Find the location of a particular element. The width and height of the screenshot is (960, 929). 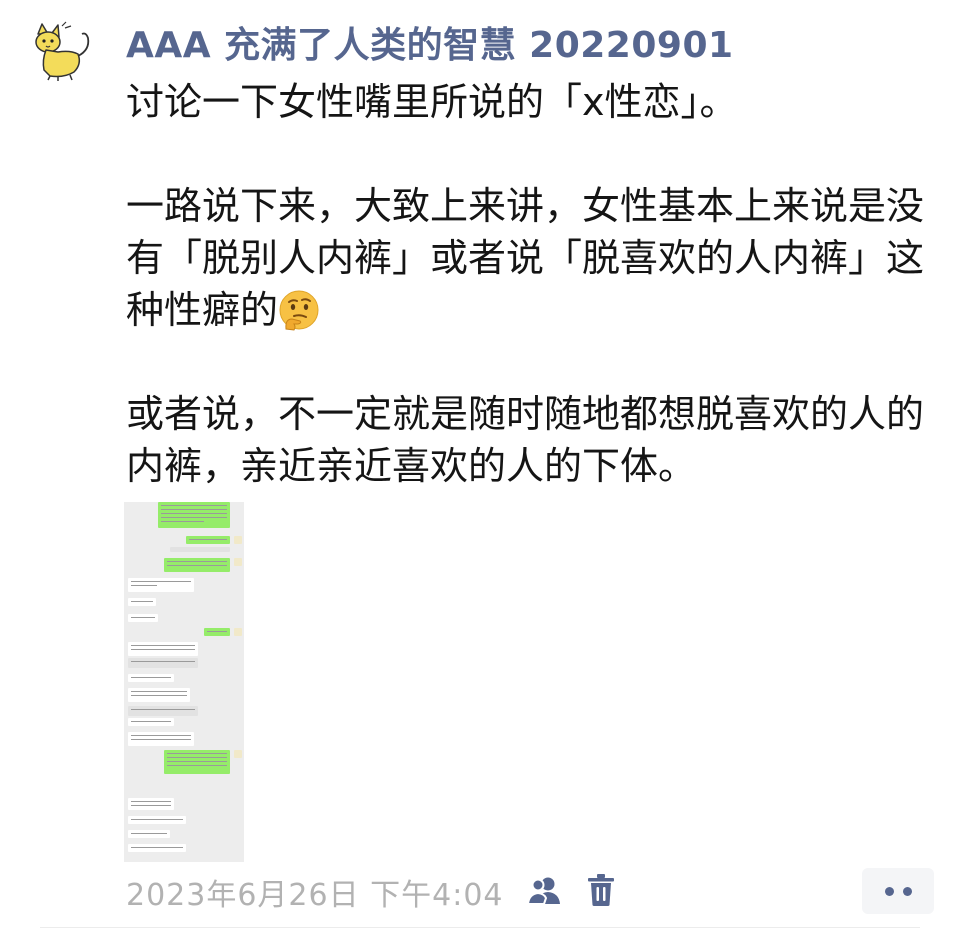

post-divider is located at coordinates (480, 927).